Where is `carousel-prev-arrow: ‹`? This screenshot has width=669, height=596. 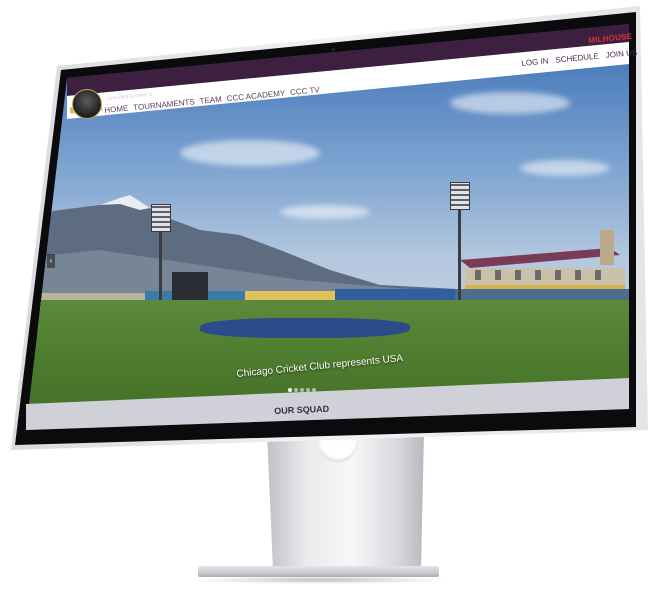 carousel-prev-arrow: ‹ is located at coordinates (51, 261).